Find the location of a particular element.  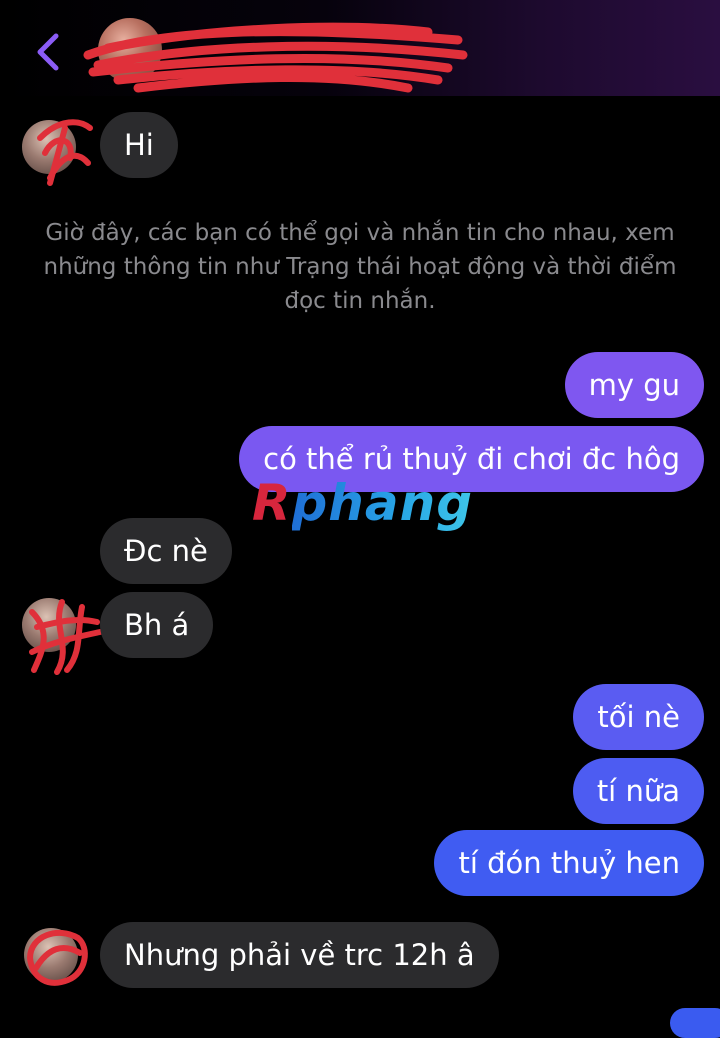

chat-header is located at coordinates (360, 48).